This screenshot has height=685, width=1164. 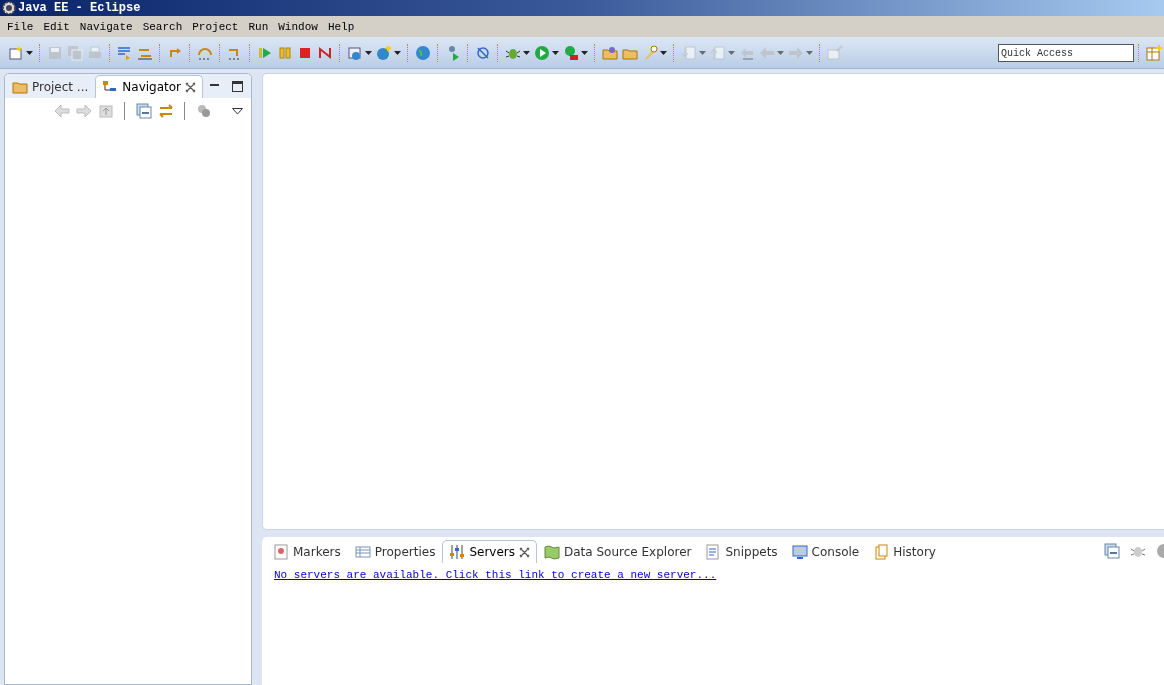 I want to click on gear-icon, so click(x=9, y=8).